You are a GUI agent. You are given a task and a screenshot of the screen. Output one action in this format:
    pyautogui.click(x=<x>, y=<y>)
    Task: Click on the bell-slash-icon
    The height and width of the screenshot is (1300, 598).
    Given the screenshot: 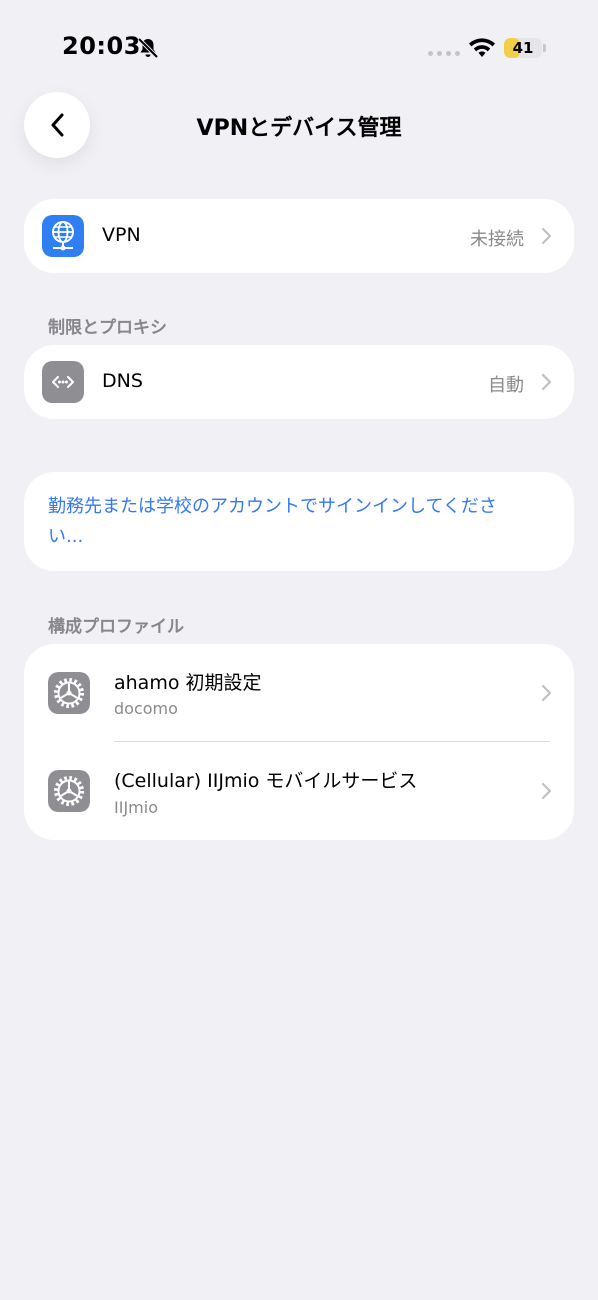 What is the action you would take?
    pyautogui.click(x=148, y=48)
    